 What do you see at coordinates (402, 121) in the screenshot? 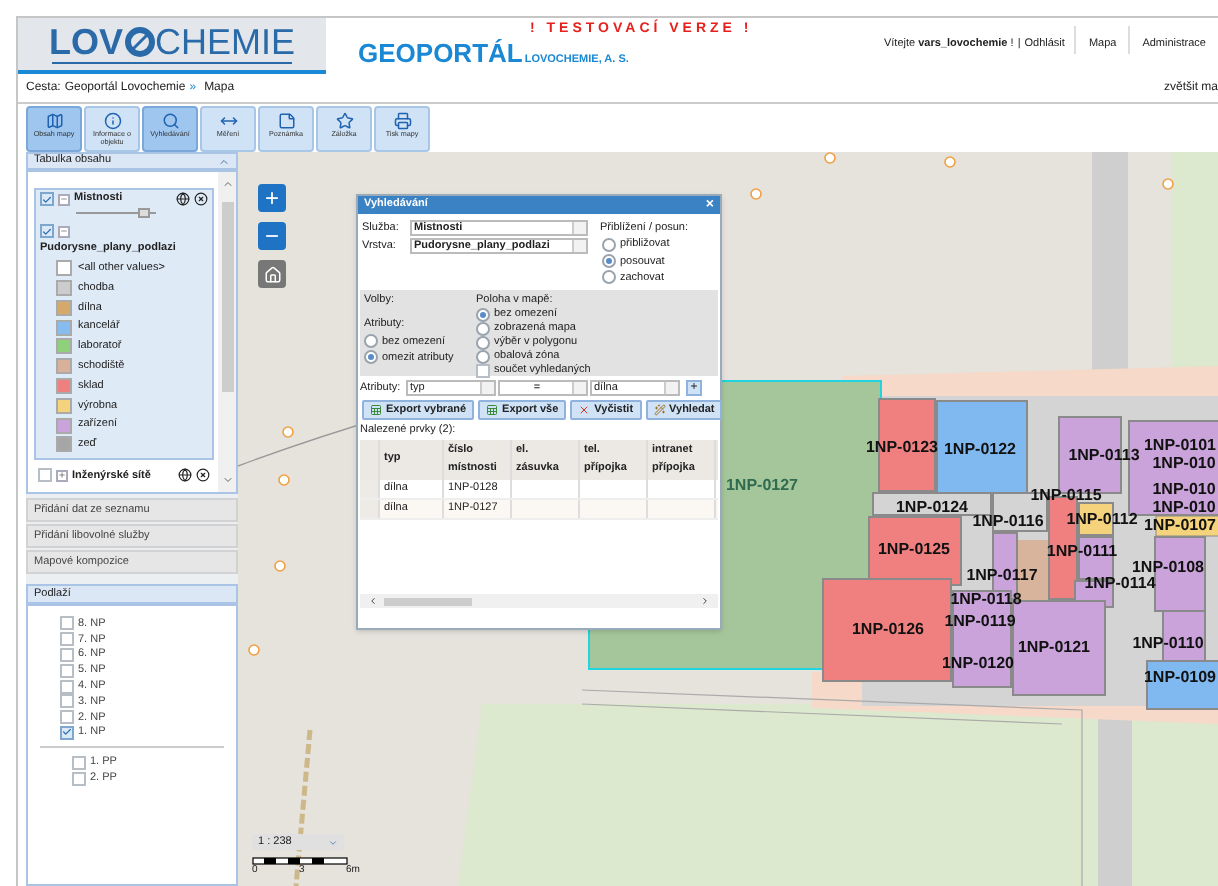
I see `printer-icon` at bounding box center [402, 121].